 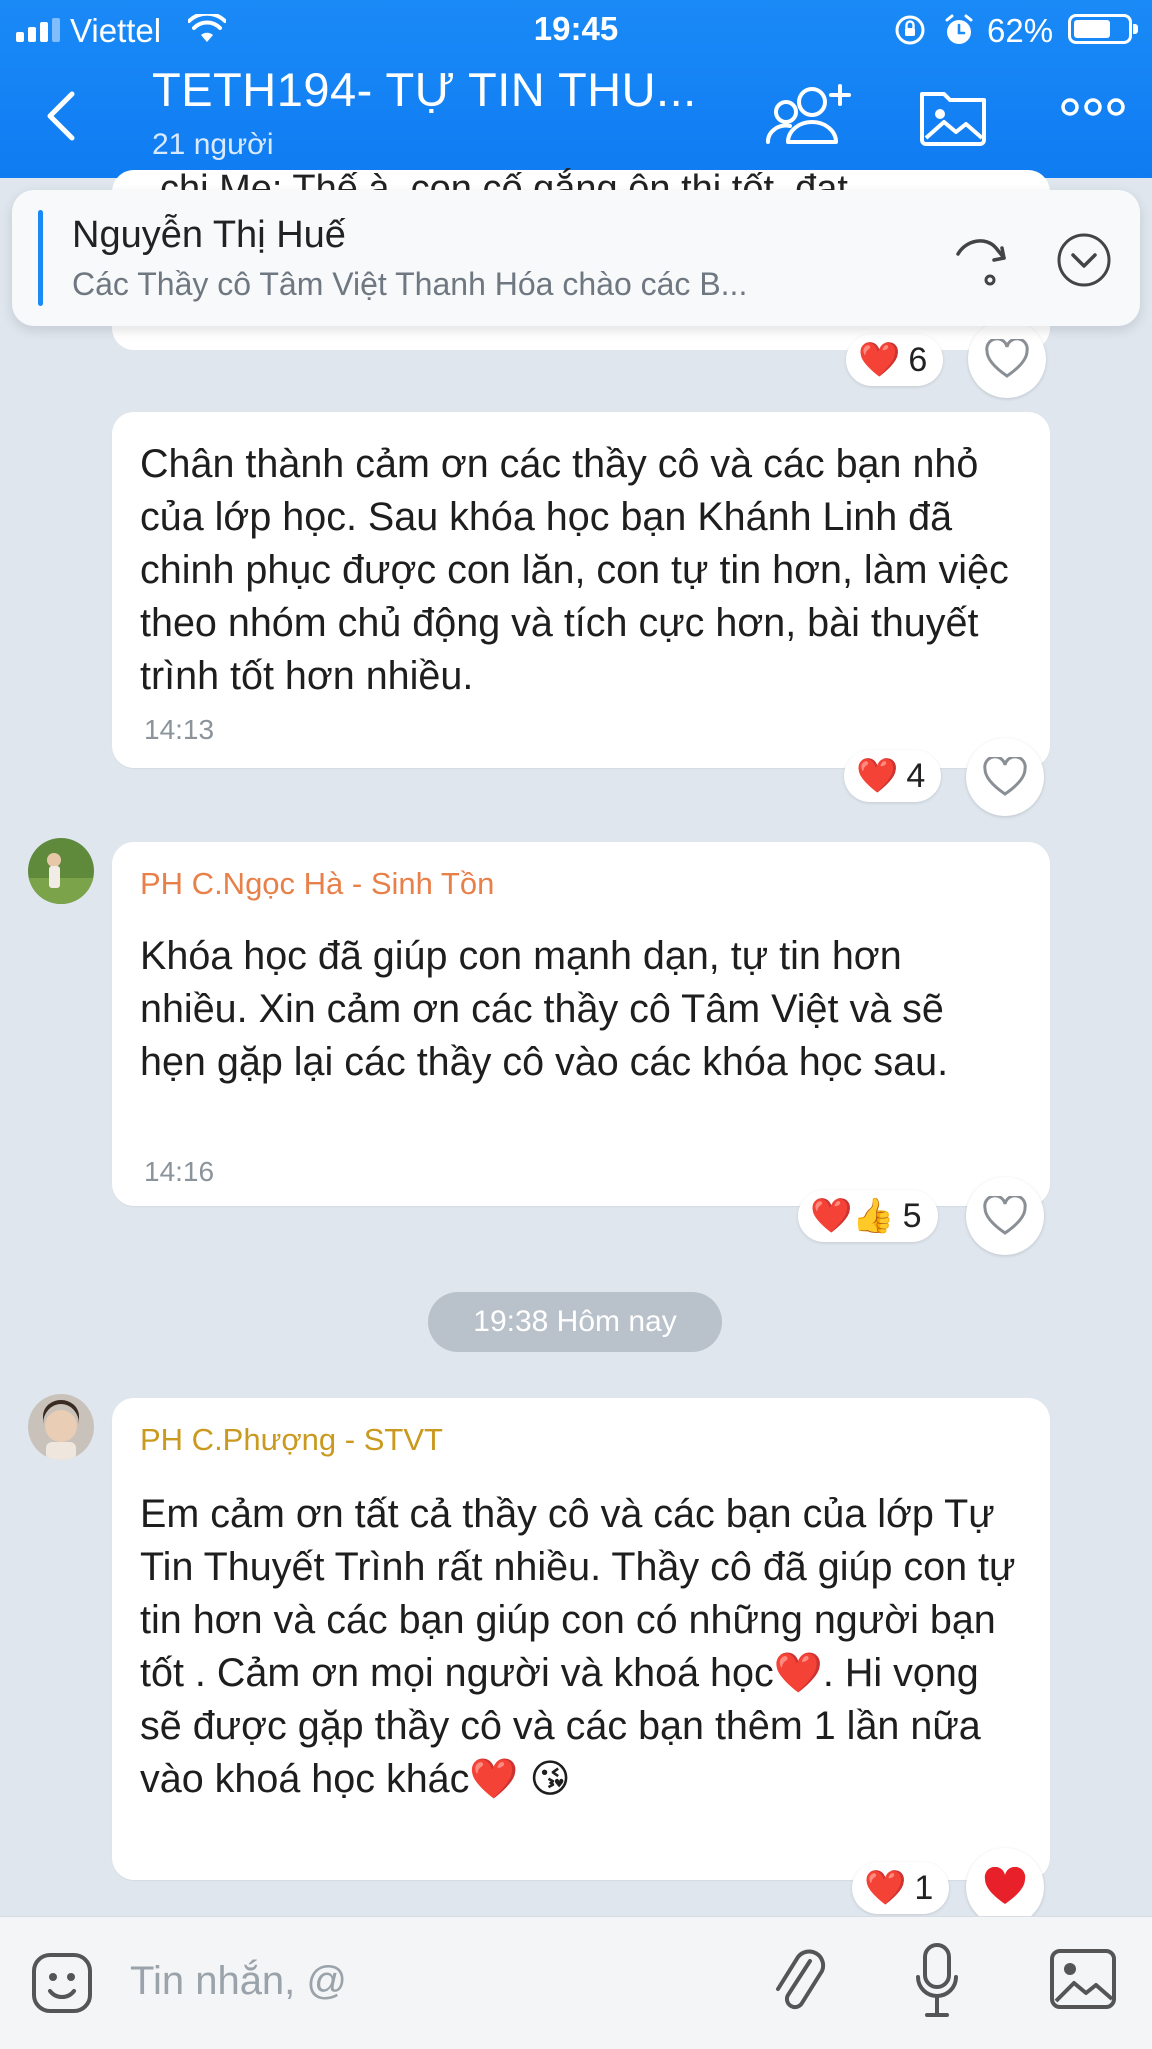 I want to click on reaction-summary: ❤️ 1, so click(x=901, y=1888).